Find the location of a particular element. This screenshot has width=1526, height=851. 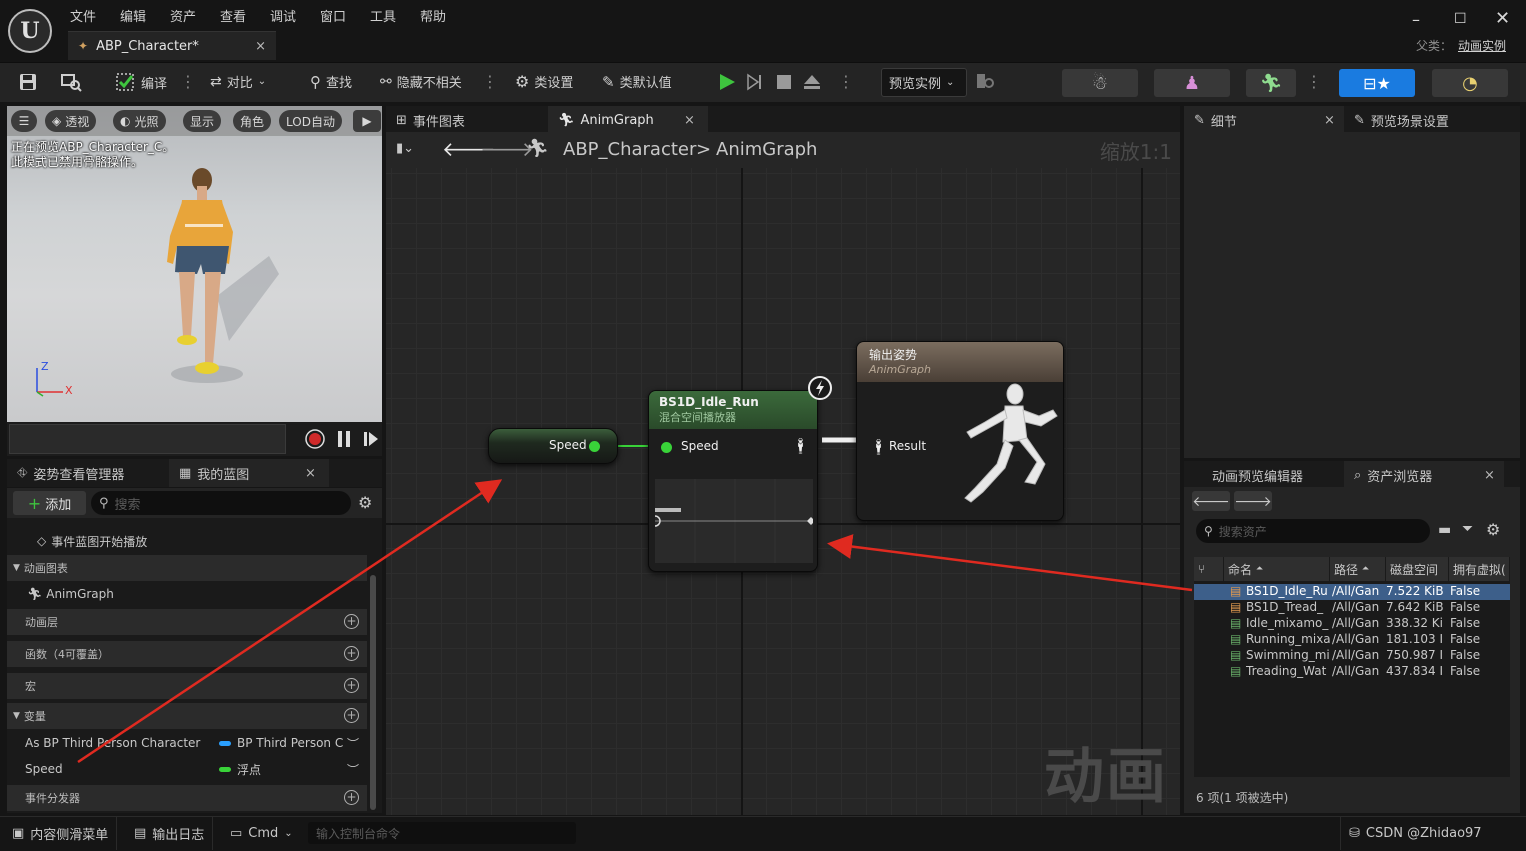

diff-button: ⇄ 对比 ⌄ is located at coordinates (238, 82).